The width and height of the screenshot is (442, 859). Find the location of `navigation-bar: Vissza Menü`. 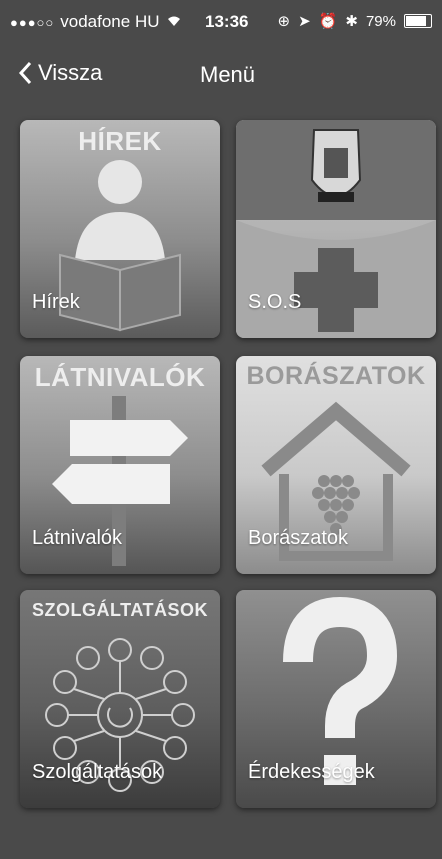

navigation-bar: Vissza Menü is located at coordinates (221, 75).